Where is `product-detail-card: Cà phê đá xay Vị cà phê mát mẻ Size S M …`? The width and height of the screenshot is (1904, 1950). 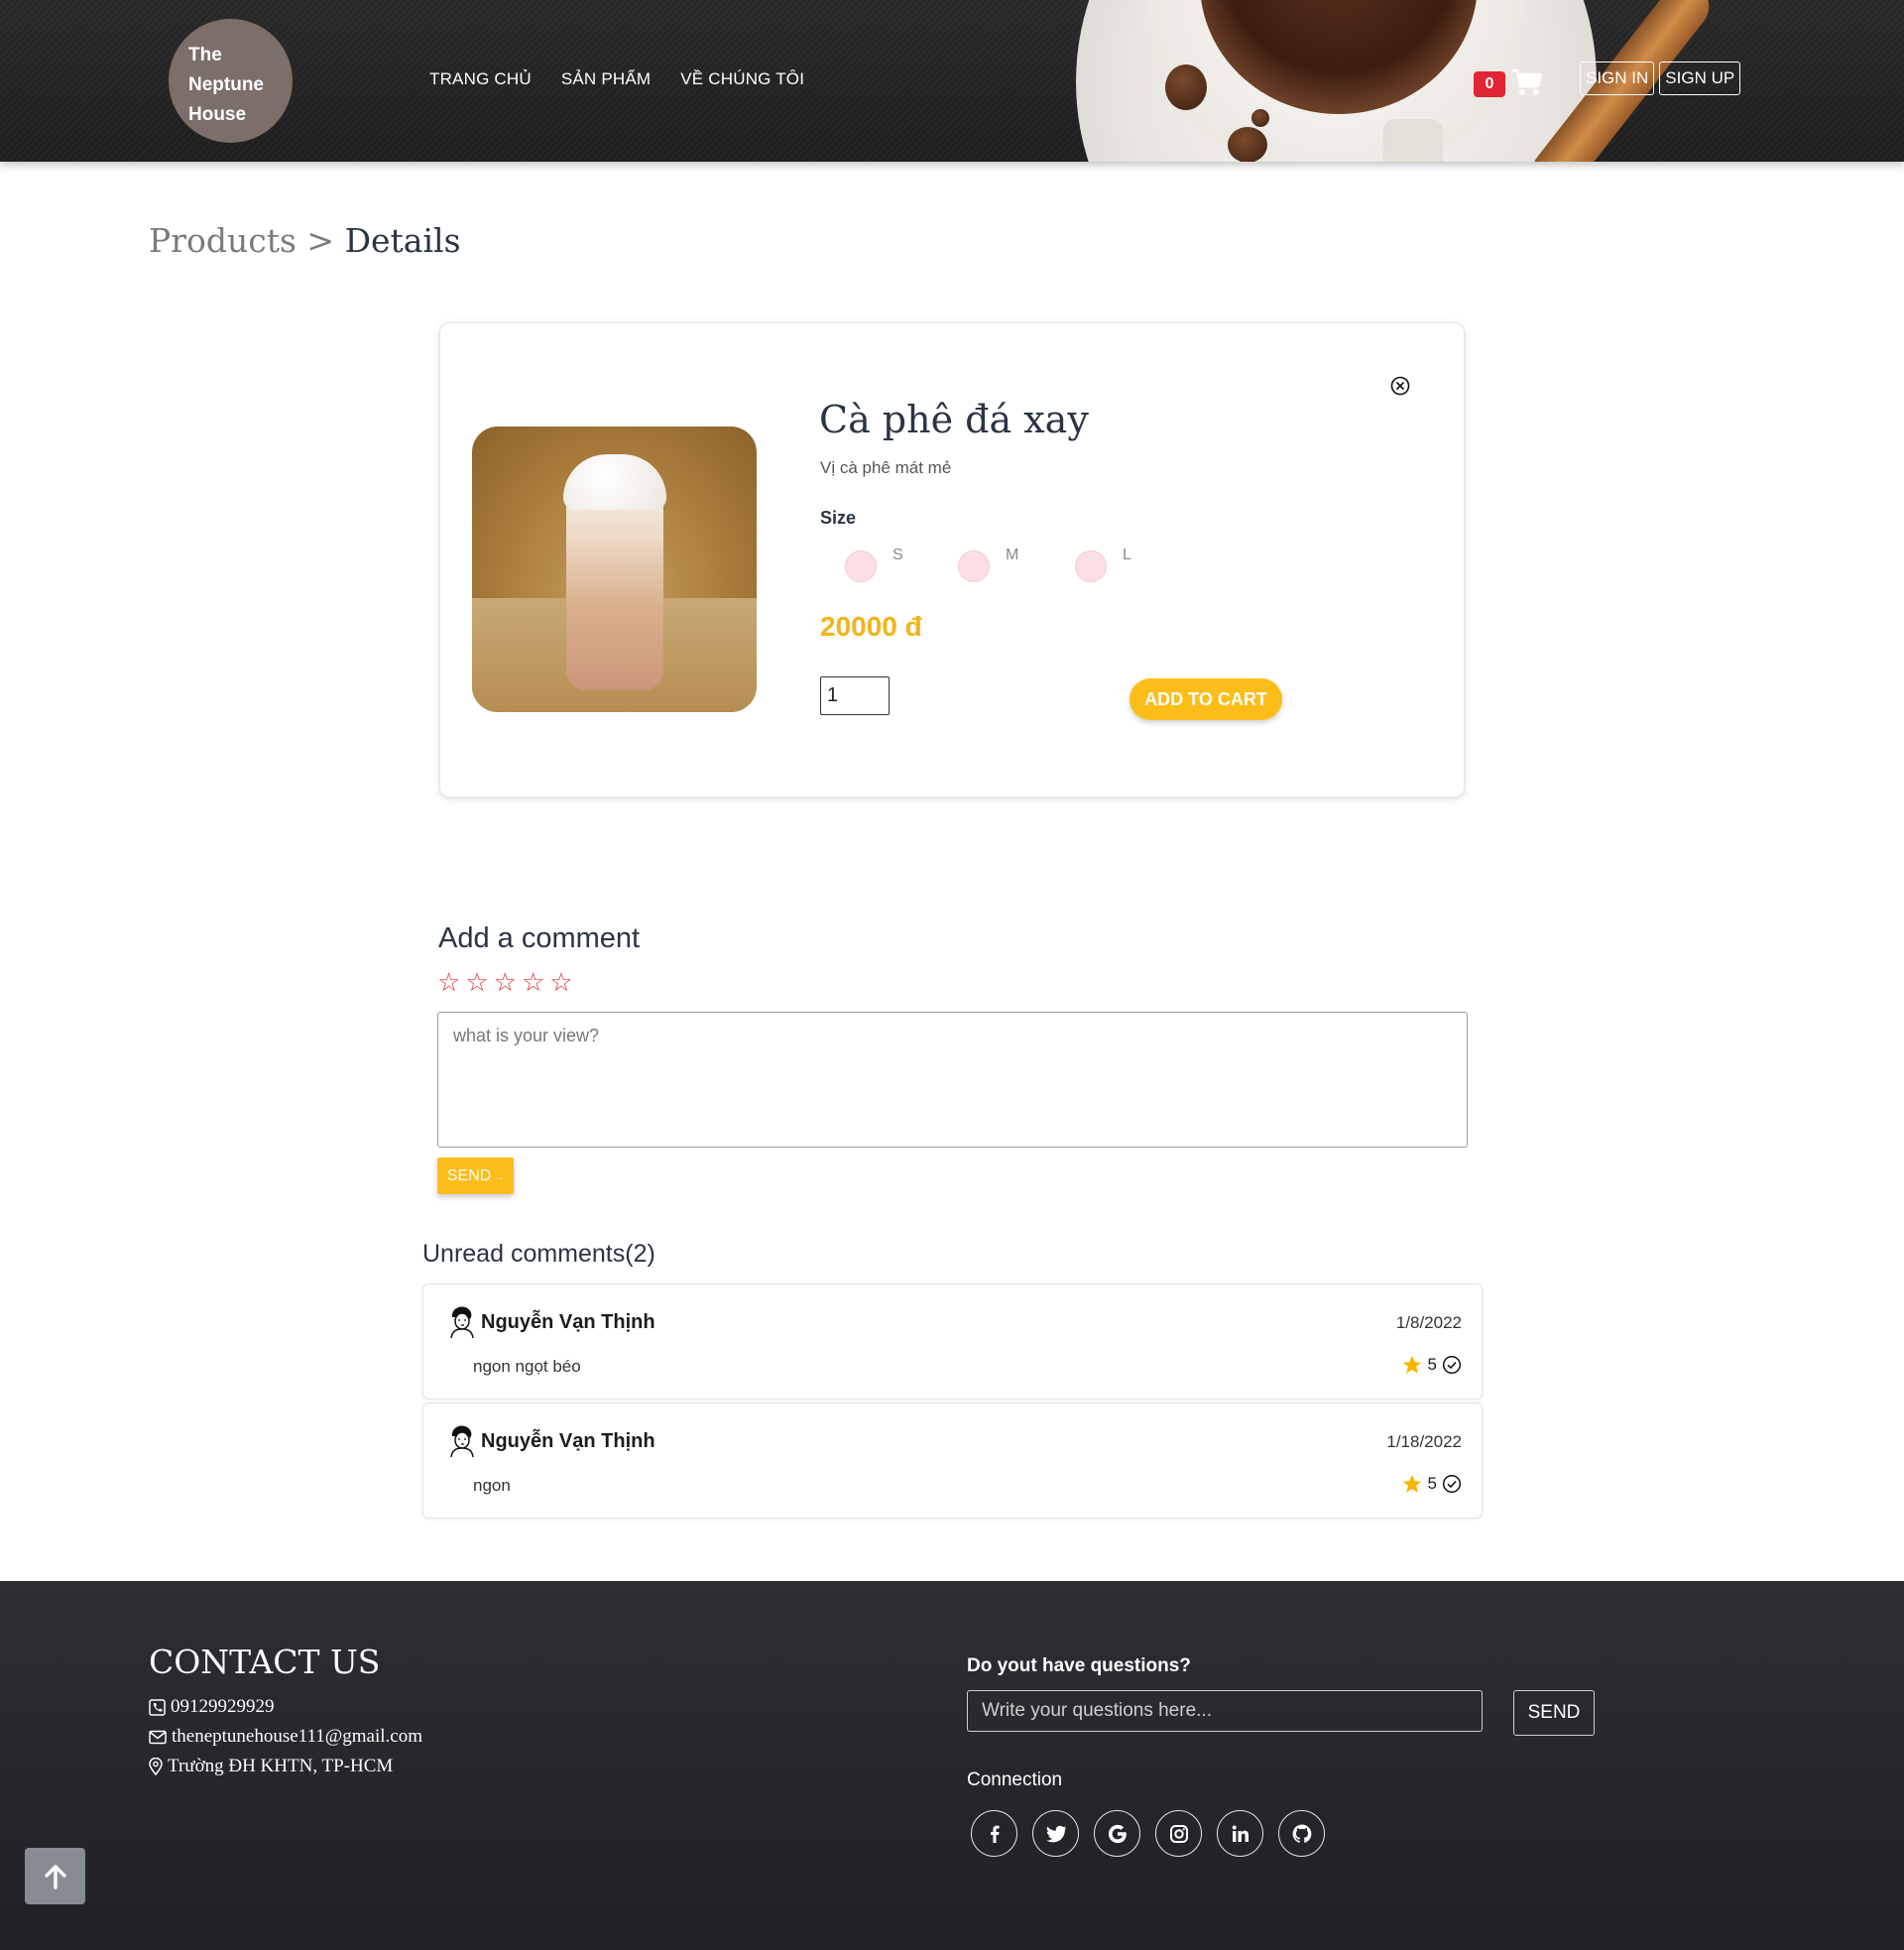
product-detail-card: Cà phê đá xay Vị cà phê mát mẻ Size S M … is located at coordinates (952, 560).